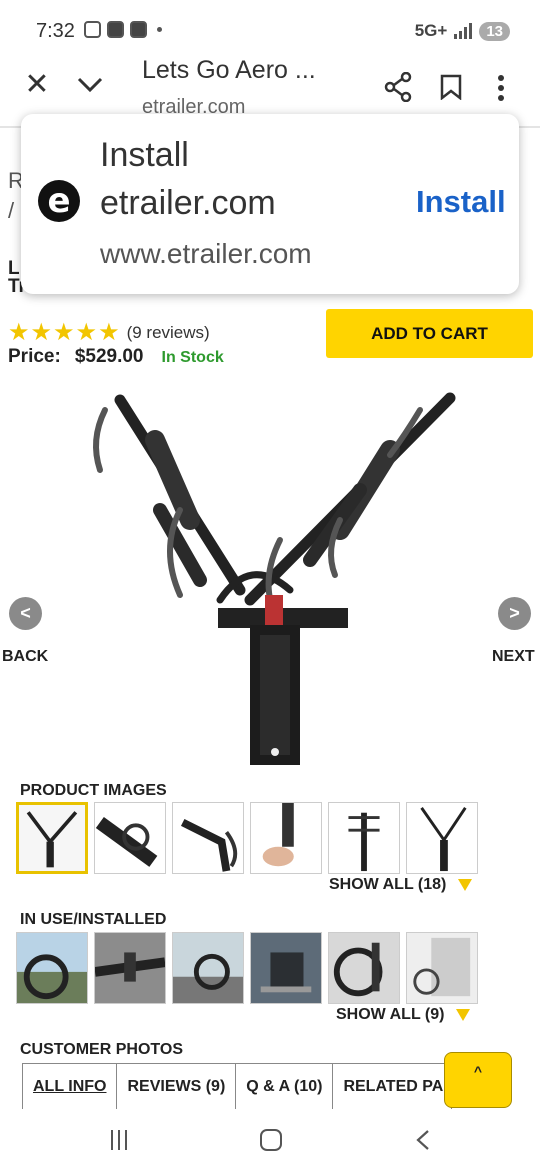 This screenshot has width=540, height=1170. Describe the element at coordinates (168, 333) in the screenshot. I see `reviews-link: (9 reviews)` at that location.